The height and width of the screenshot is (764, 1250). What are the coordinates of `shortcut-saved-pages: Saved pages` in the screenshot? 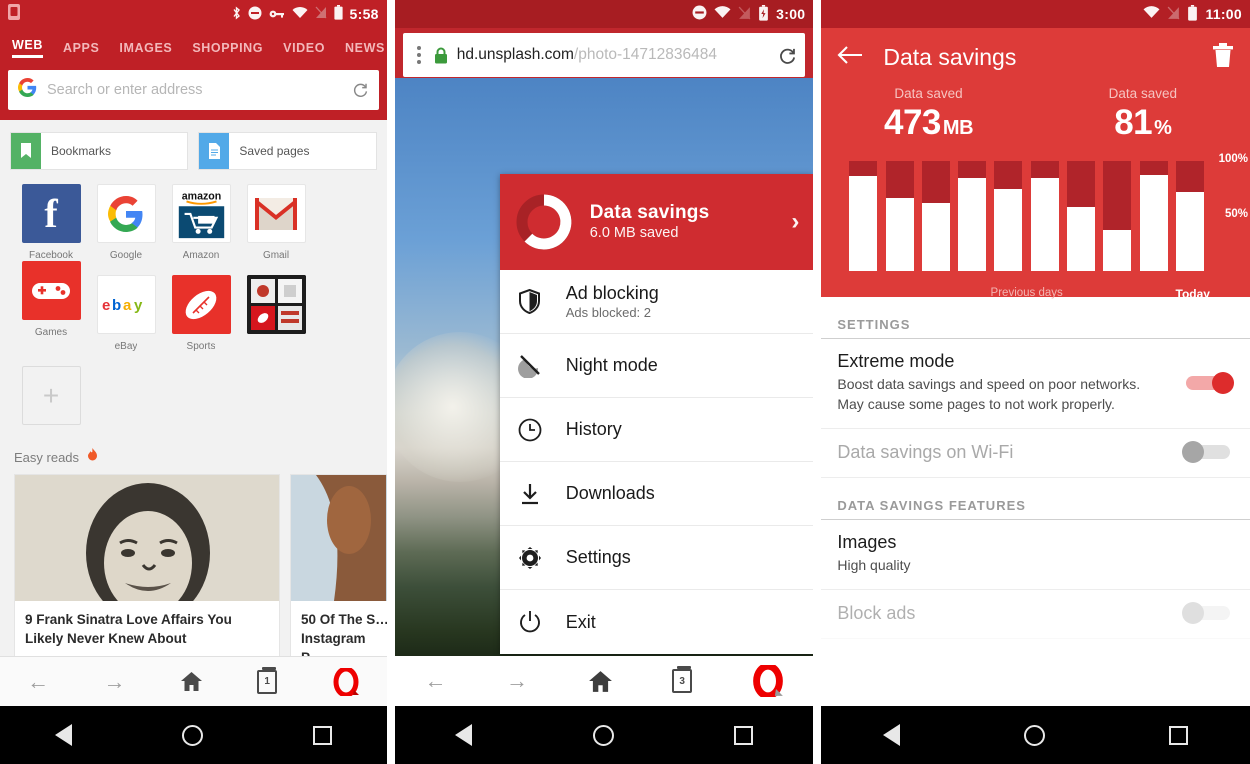 It's located at (287, 151).